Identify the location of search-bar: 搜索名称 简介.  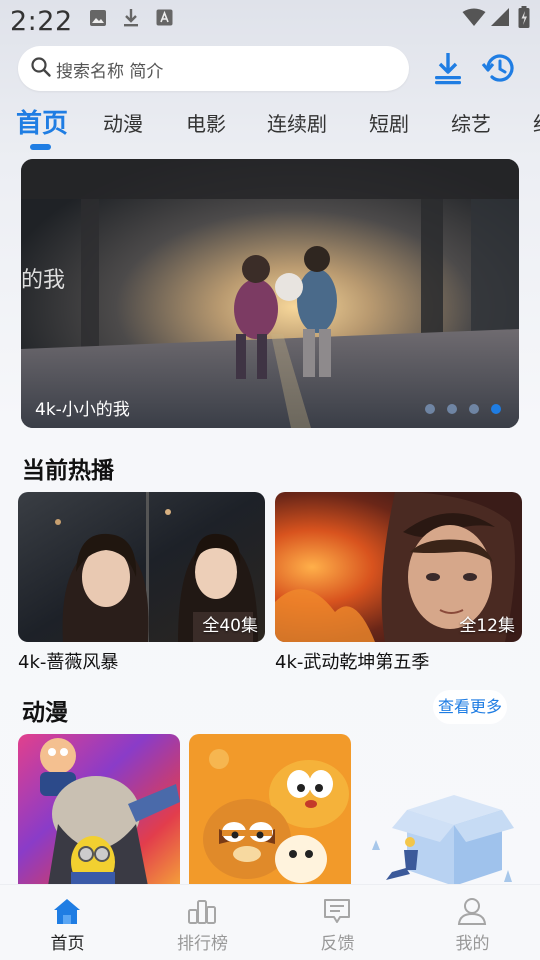
(213, 68).